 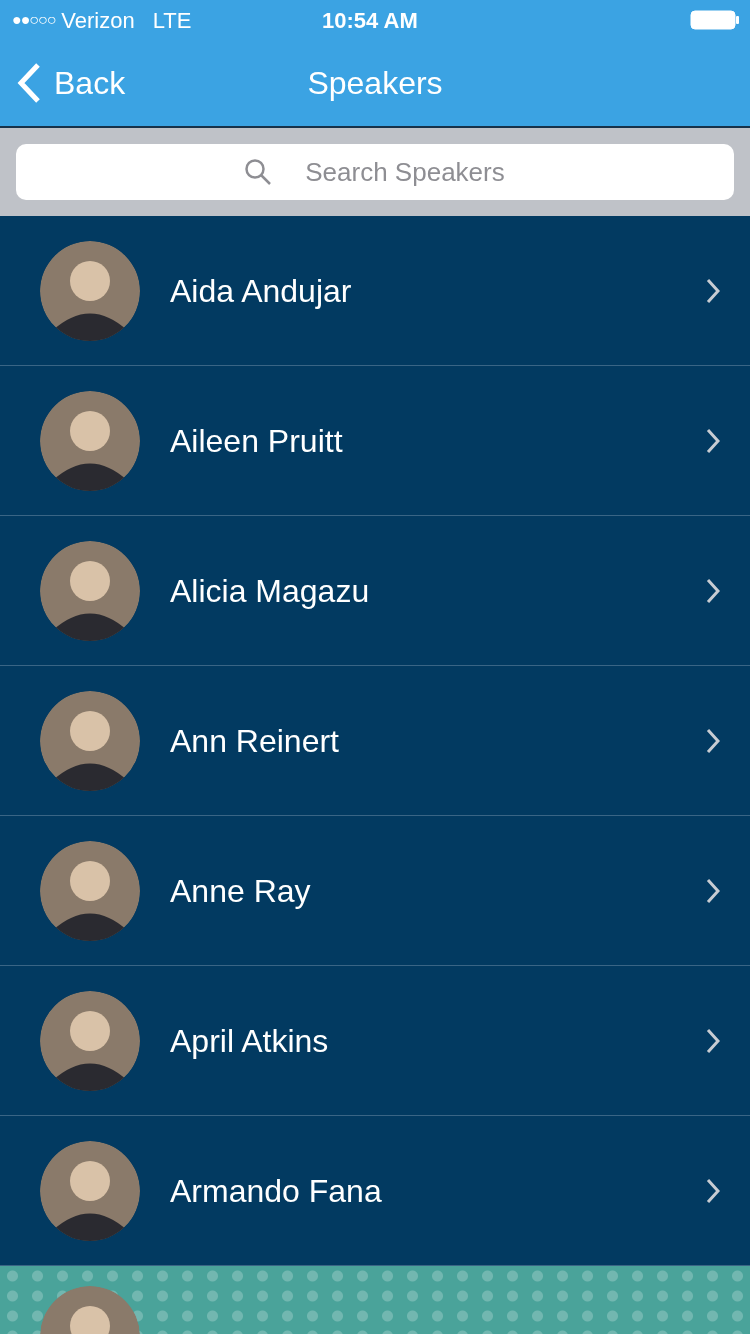 I want to click on search-icon, so click(x=258, y=172).